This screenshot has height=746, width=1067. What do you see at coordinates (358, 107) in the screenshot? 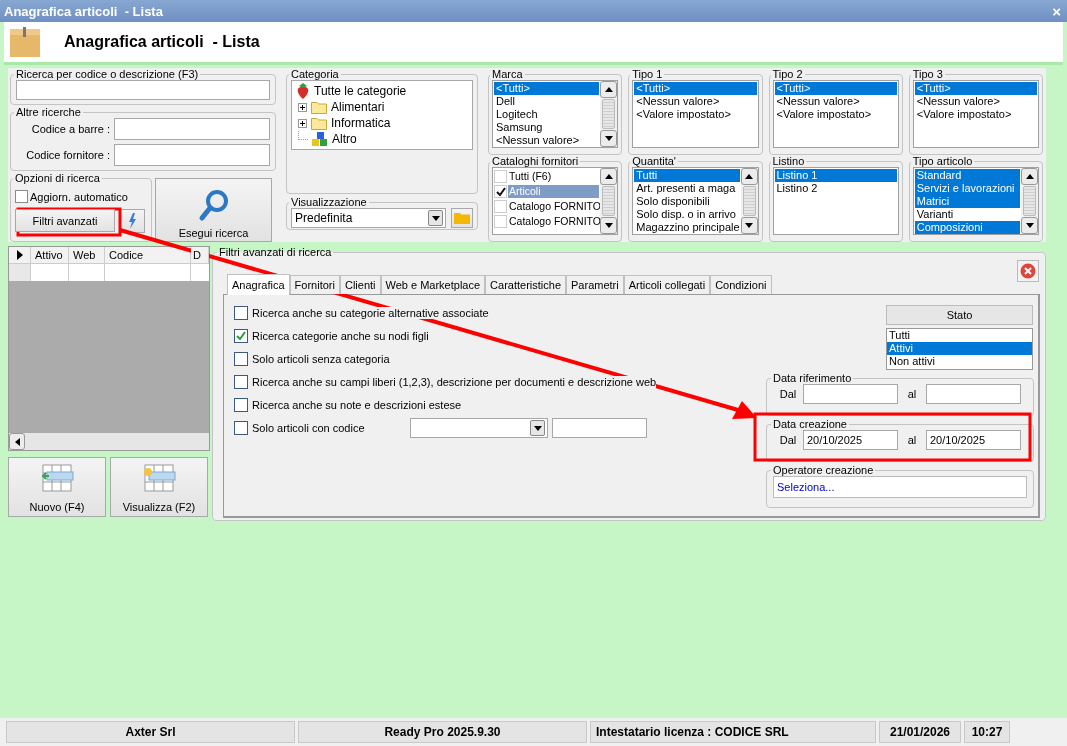
I see `tree-item: Alimentari` at bounding box center [358, 107].